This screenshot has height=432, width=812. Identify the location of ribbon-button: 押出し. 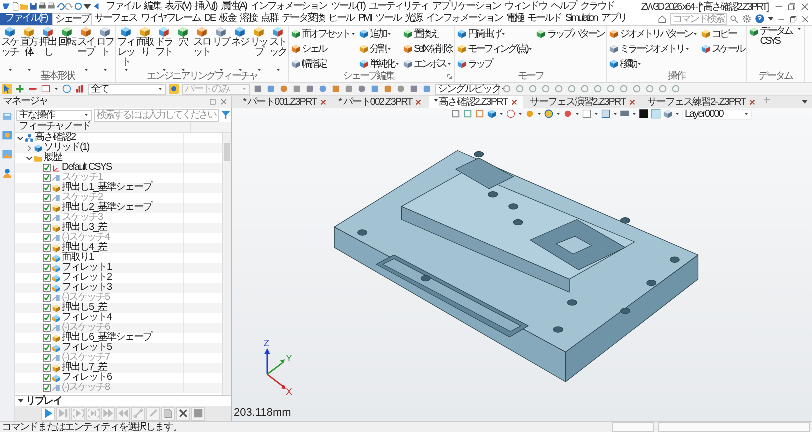
(48, 49).